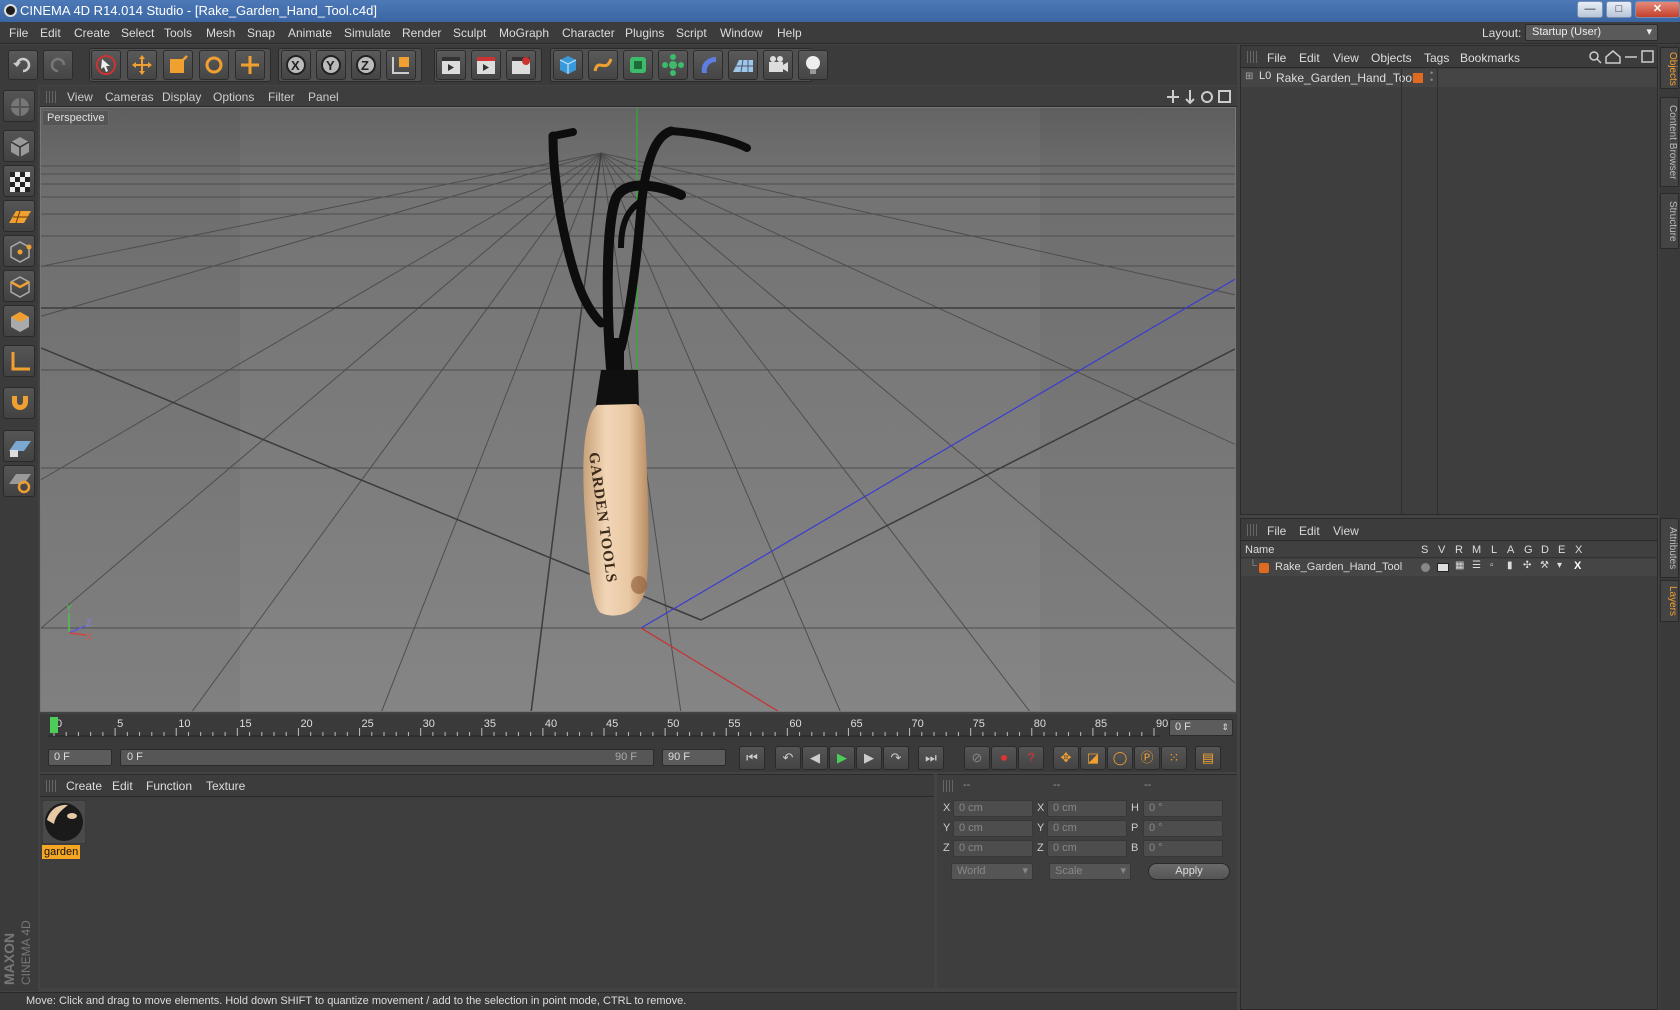 The width and height of the screenshot is (1680, 1010). Describe the element at coordinates (19, 251) in the screenshot. I see `points-mode-button` at that location.